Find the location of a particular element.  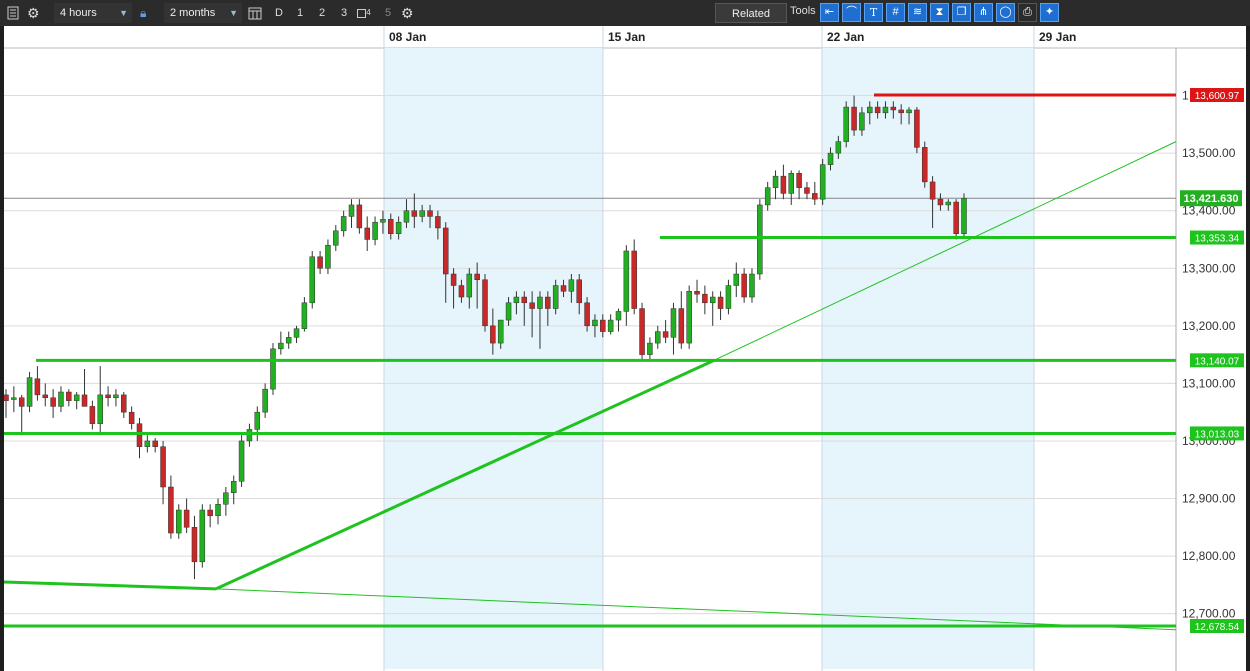

list-icon is located at coordinates (13, 13).